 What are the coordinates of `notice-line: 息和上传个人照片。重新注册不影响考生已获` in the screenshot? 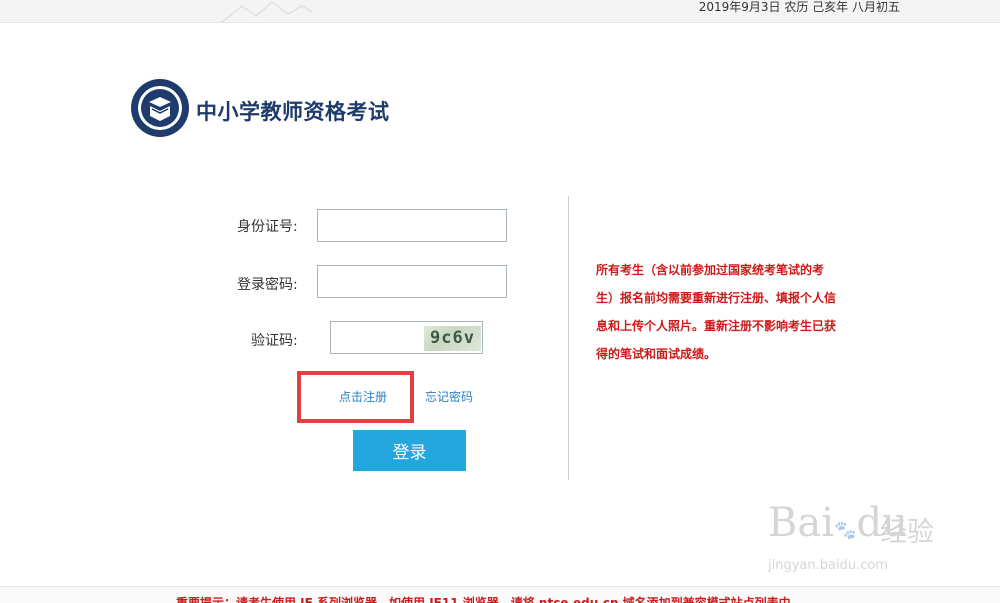 It's located at (716, 326).